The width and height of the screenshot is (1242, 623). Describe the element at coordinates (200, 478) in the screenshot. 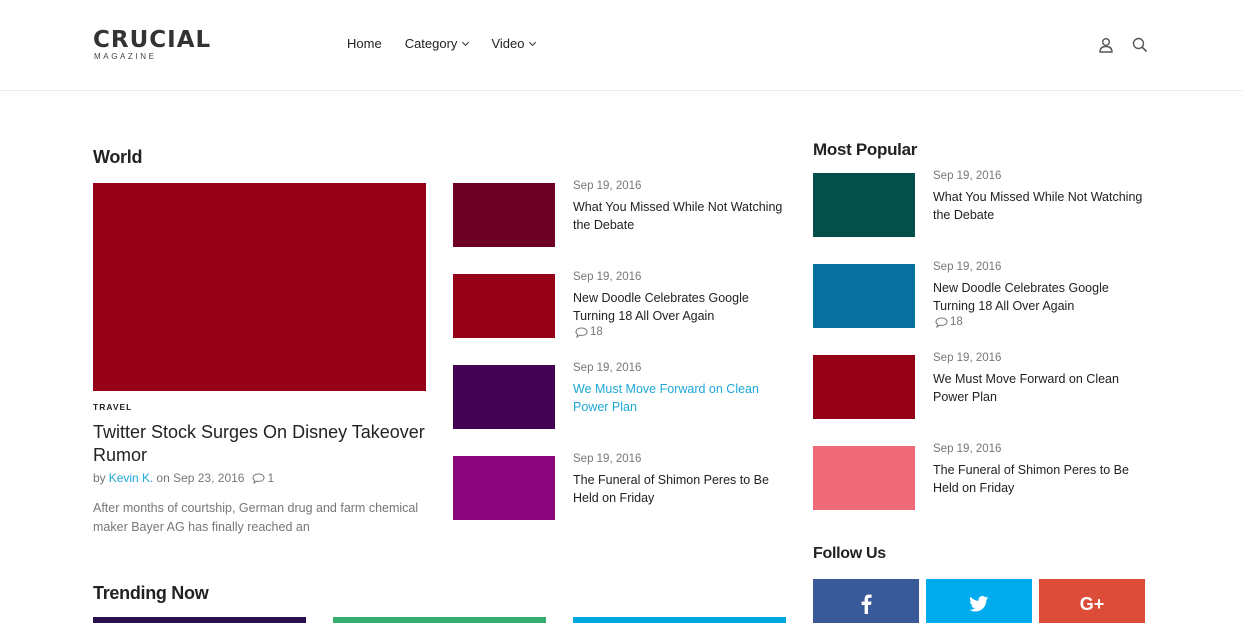

I see `featured-date: on Sep 23, 2016` at that location.